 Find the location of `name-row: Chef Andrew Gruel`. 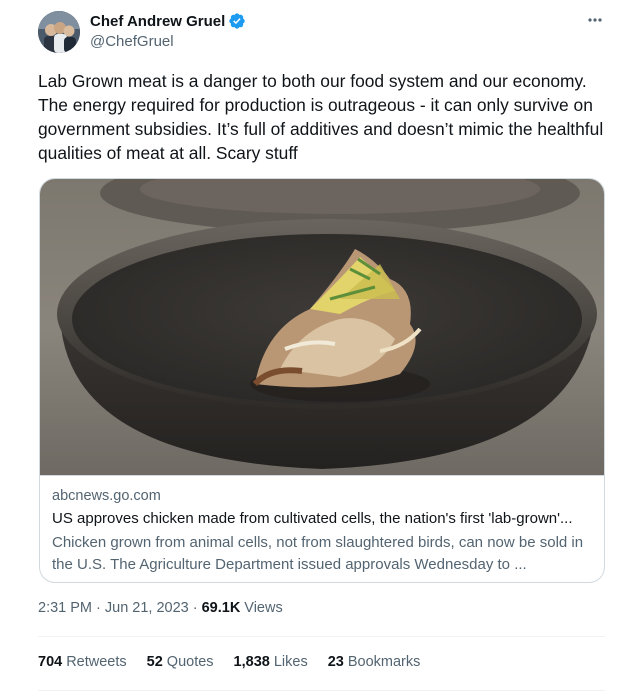

name-row: Chef Andrew Gruel is located at coordinates (168, 21).